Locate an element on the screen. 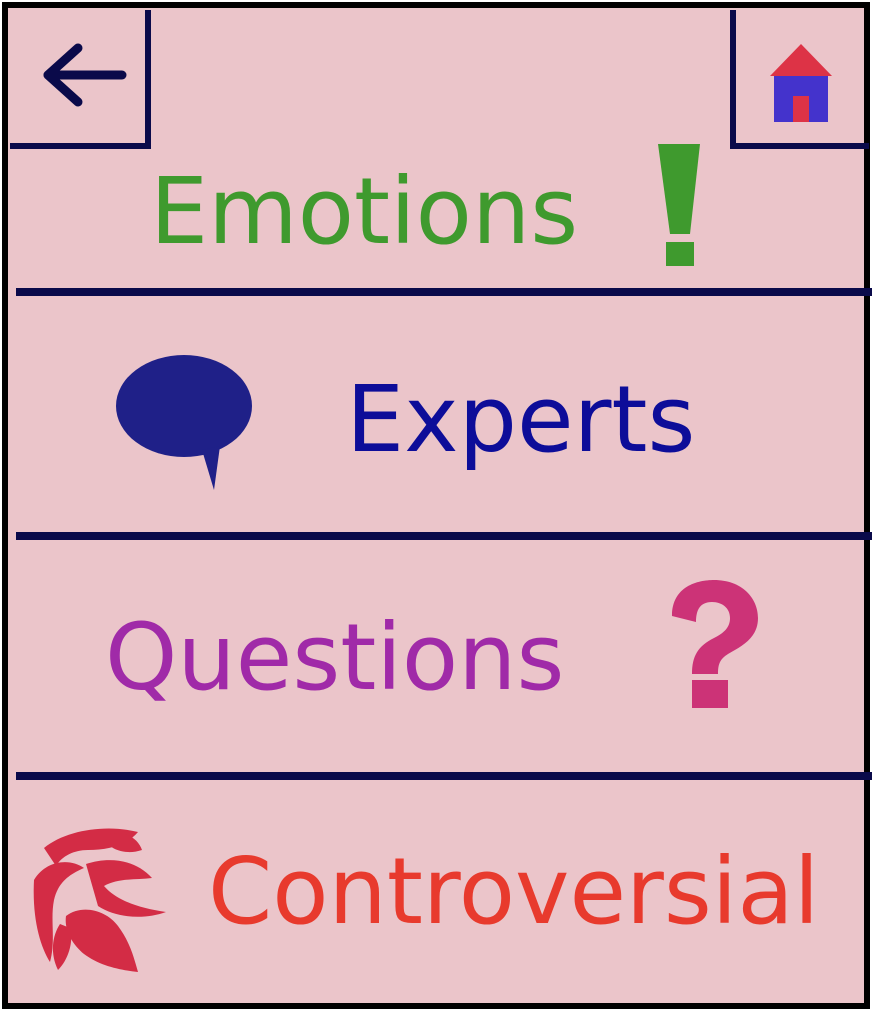 The height and width of the screenshot is (1018, 872). question-mark-icon is located at coordinates (715, 644).